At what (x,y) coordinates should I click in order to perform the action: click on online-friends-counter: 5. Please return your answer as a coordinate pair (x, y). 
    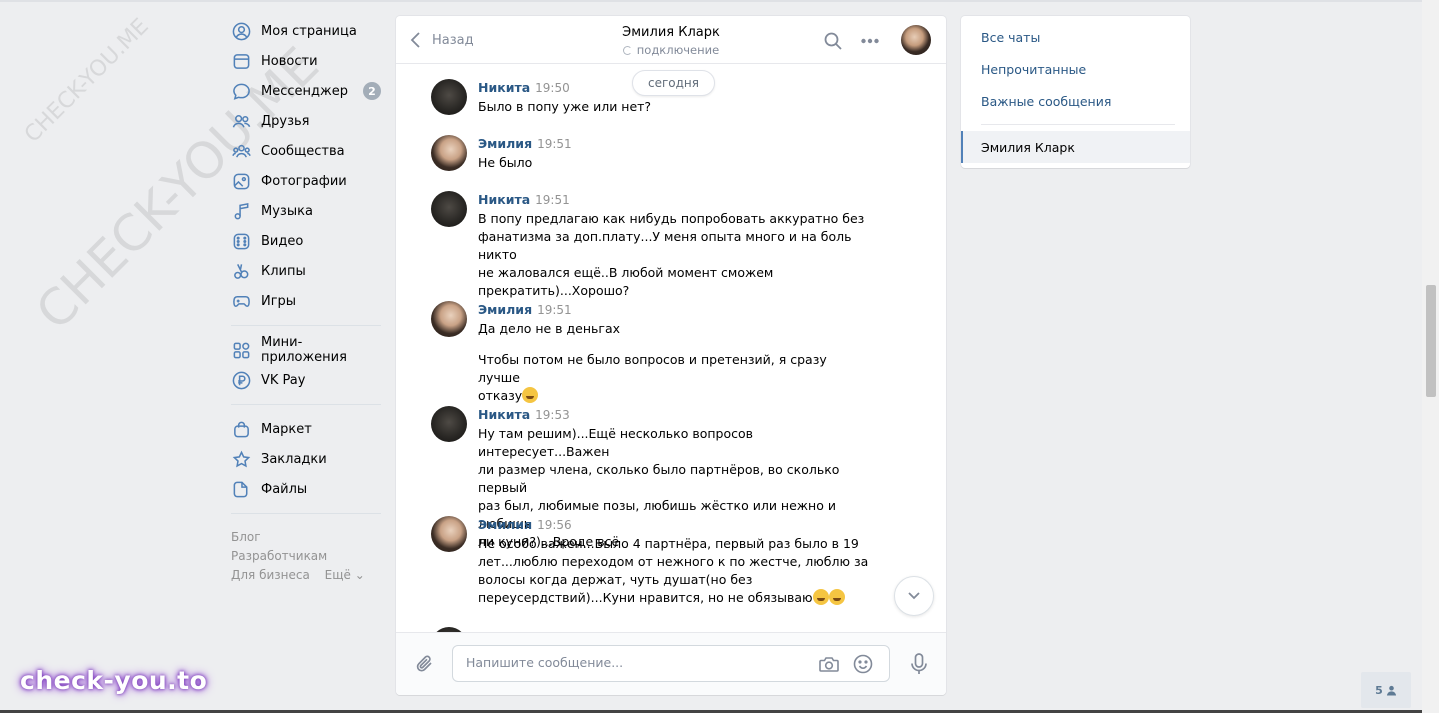
    Looking at the image, I should click on (1386, 690).